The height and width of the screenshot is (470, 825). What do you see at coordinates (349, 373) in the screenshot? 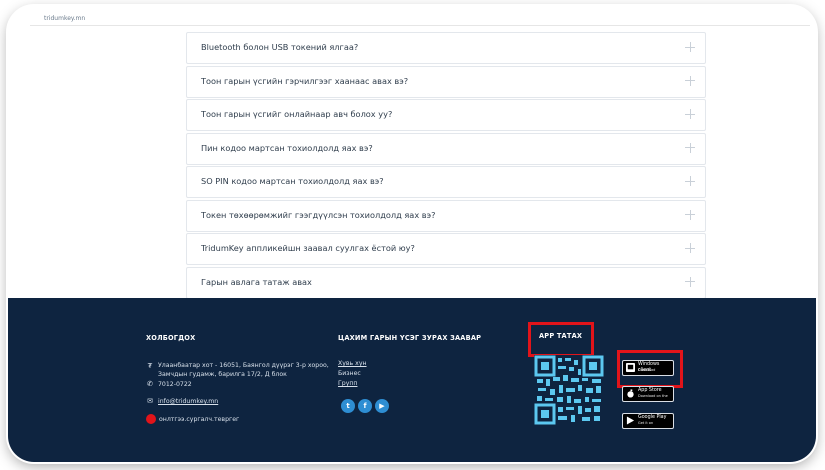
I see `guide-link-business: Бизнес` at bounding box center [349, 373].